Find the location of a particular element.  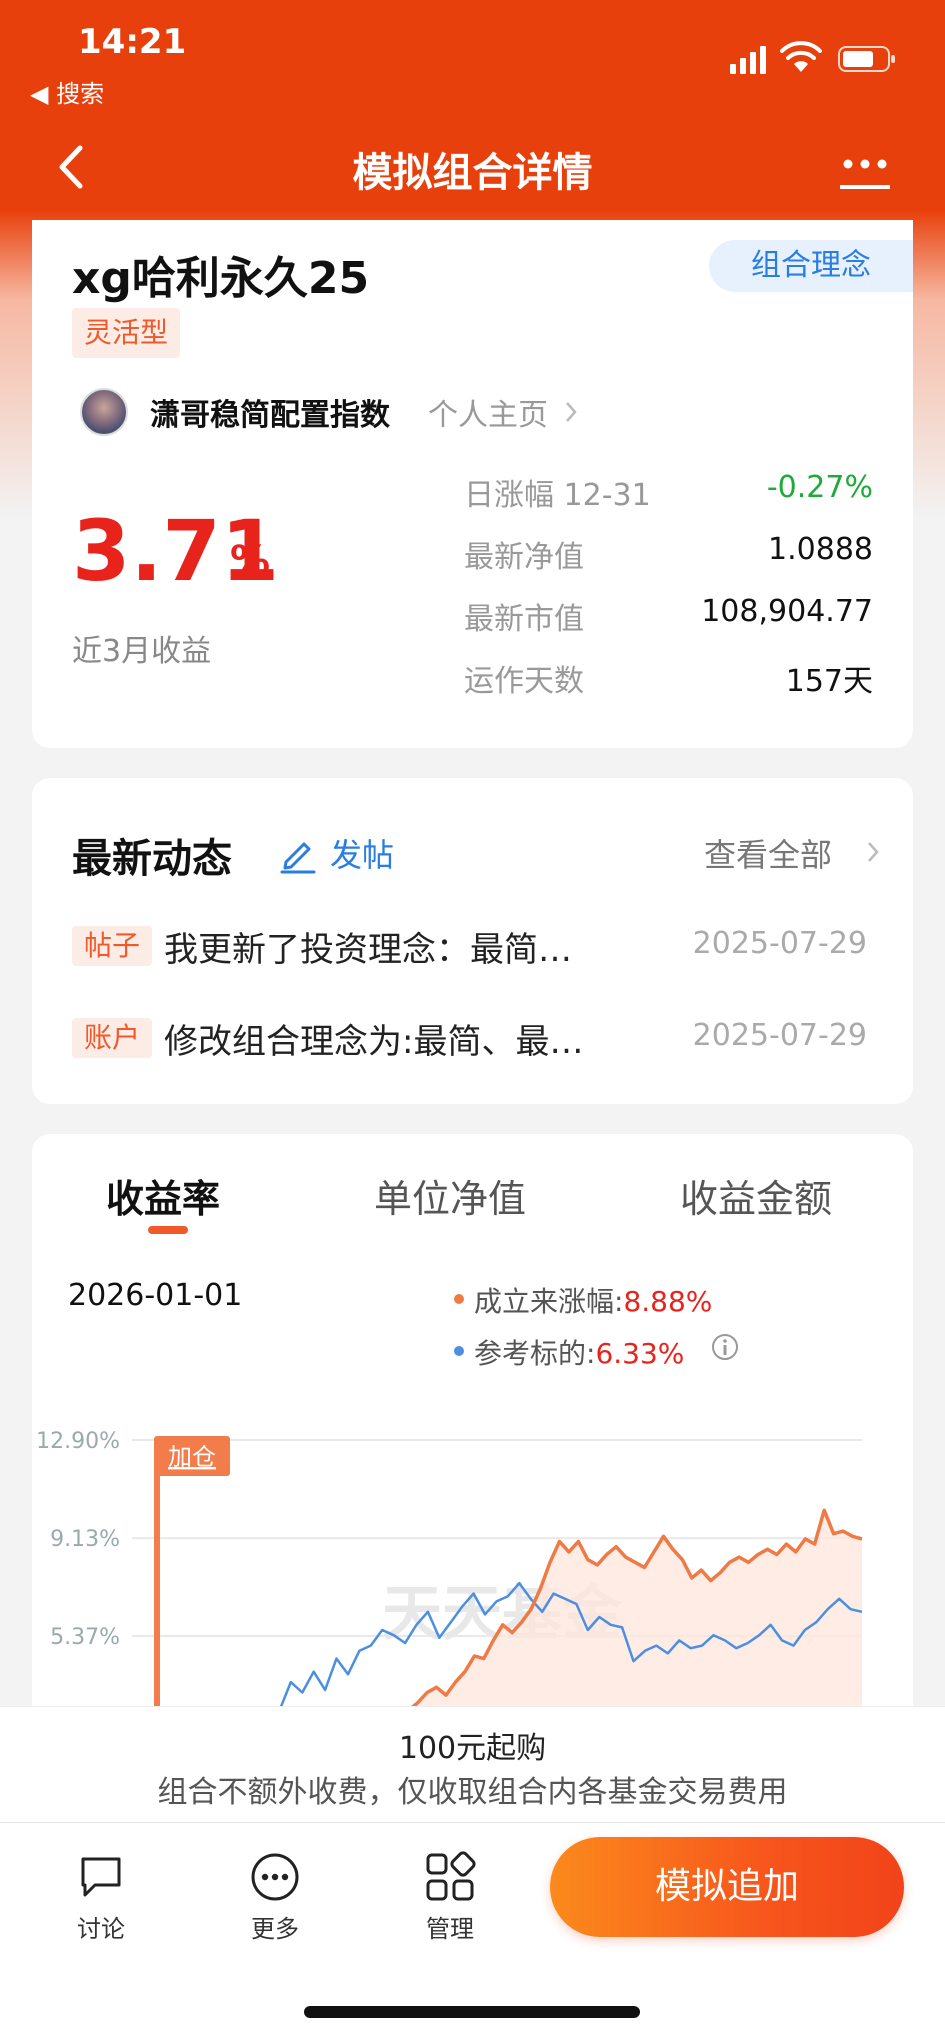

home-indicator is located at coordinates (472, 2012).